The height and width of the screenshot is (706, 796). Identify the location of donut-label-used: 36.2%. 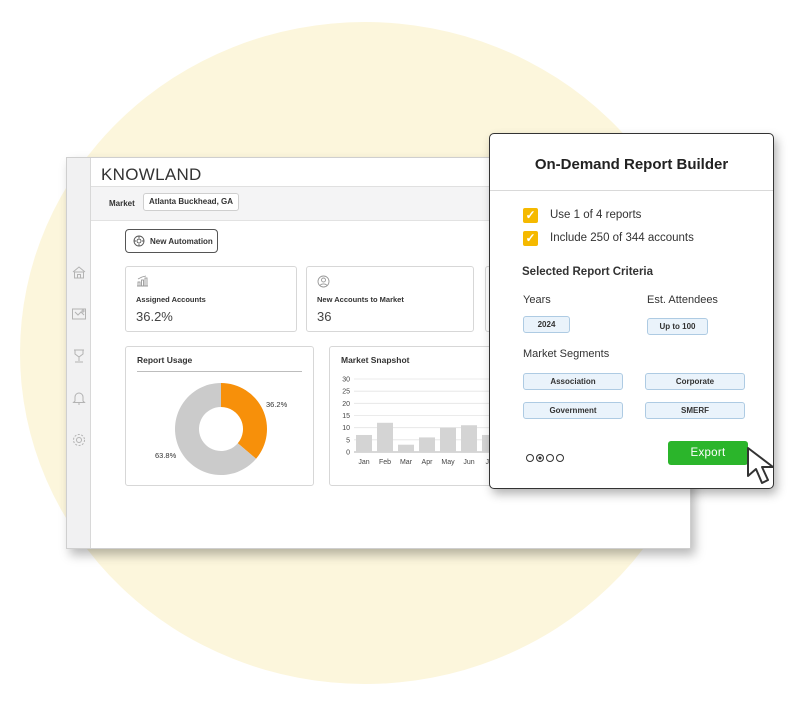
(277, 404).